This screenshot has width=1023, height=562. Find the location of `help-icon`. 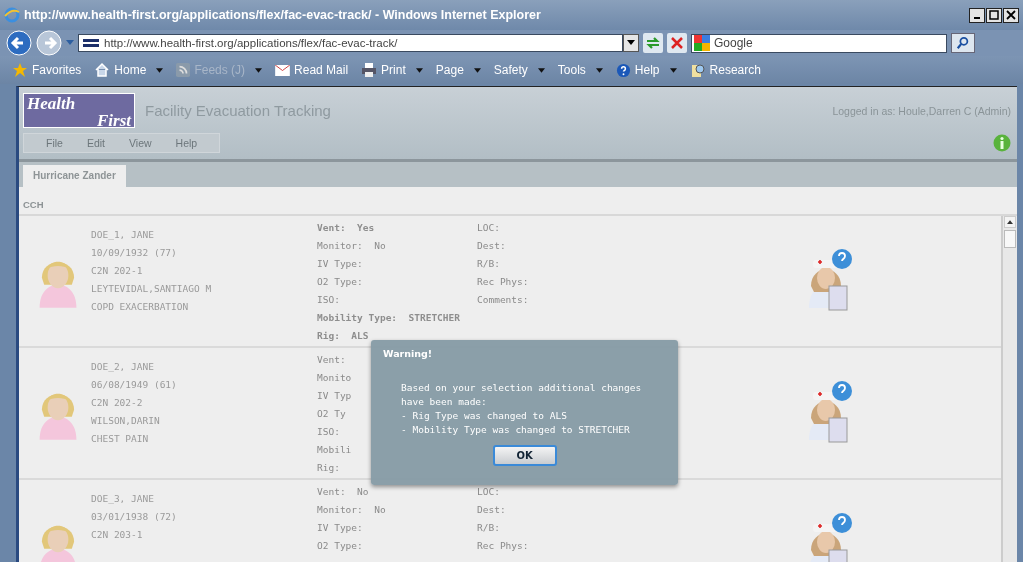

help-icon is located at coordinates (623, 70).